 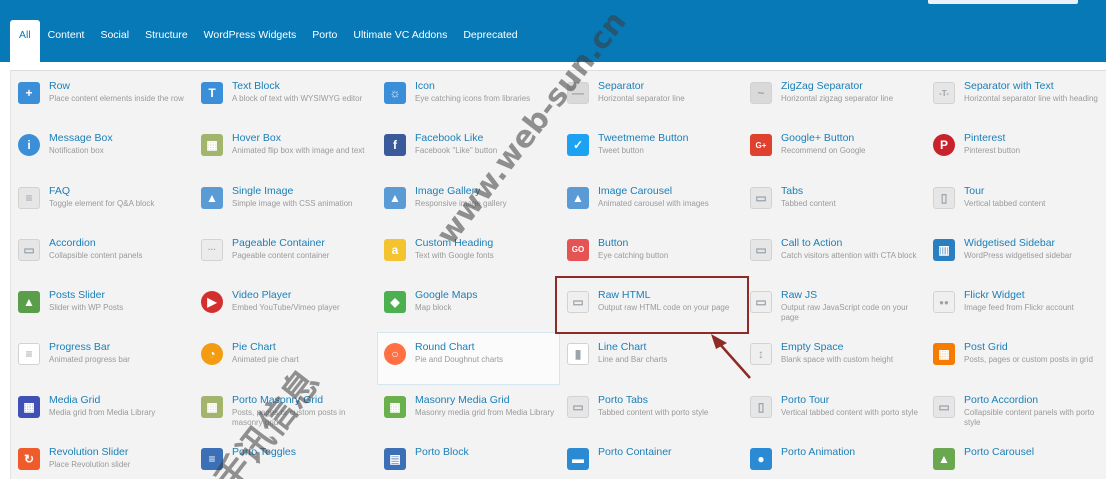 What do you see at coordinates (114, 41) in the screenshot?
I see `tab-social: Social` at bounding box center [114, 41].